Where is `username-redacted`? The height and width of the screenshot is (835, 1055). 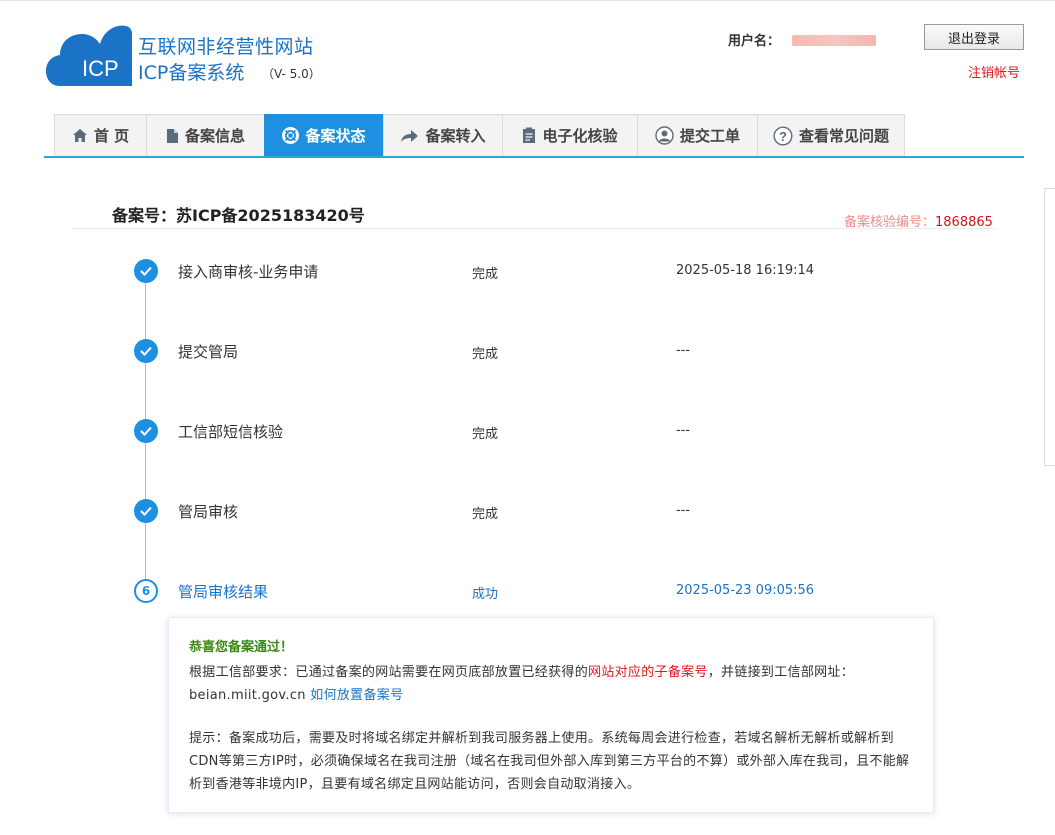 username-redacted is located at coordinates (834, 40).